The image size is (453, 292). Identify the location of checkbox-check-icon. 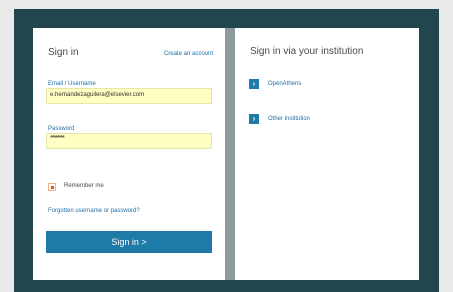
(52, 187).